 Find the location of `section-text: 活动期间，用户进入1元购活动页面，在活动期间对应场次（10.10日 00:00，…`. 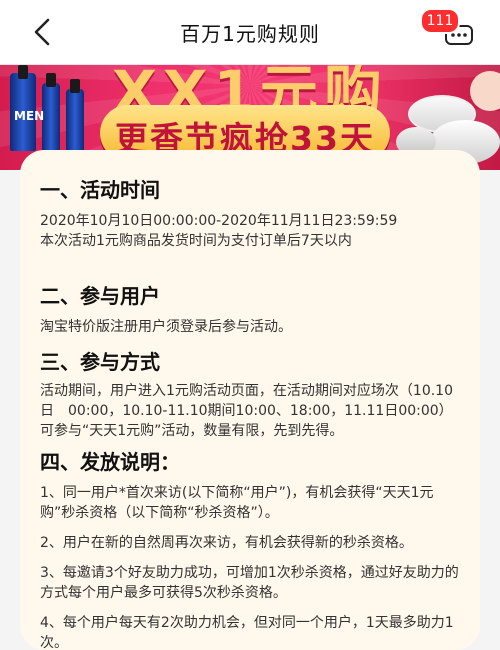

section-text: 活动期间，用户进入1元购活动页面，在活动期间对应场次（10.10日 00:00，… is located at coordinates (246, 411).